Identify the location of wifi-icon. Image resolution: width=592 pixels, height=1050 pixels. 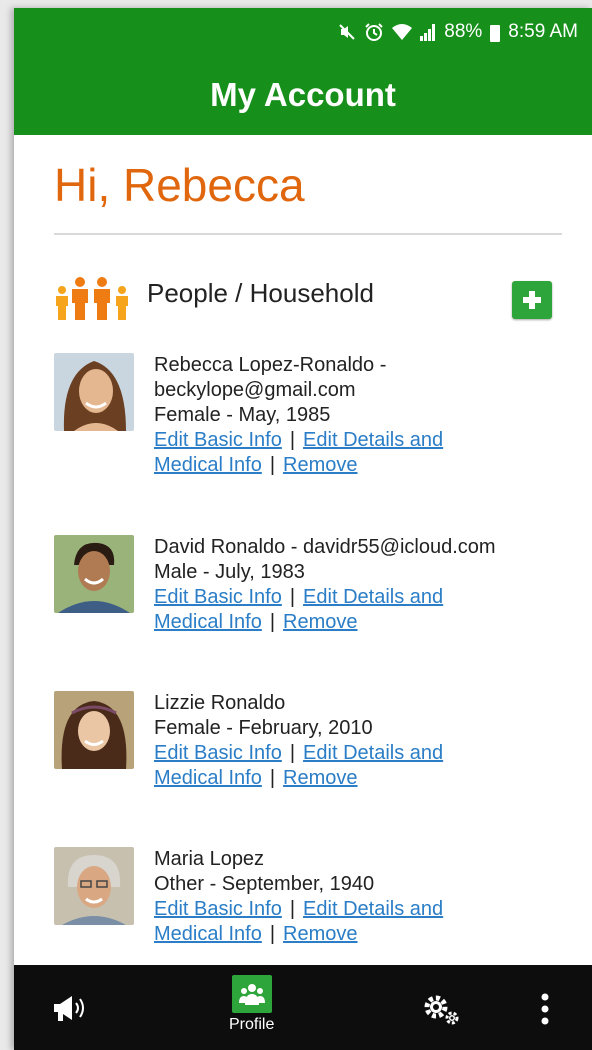
(402, 32).